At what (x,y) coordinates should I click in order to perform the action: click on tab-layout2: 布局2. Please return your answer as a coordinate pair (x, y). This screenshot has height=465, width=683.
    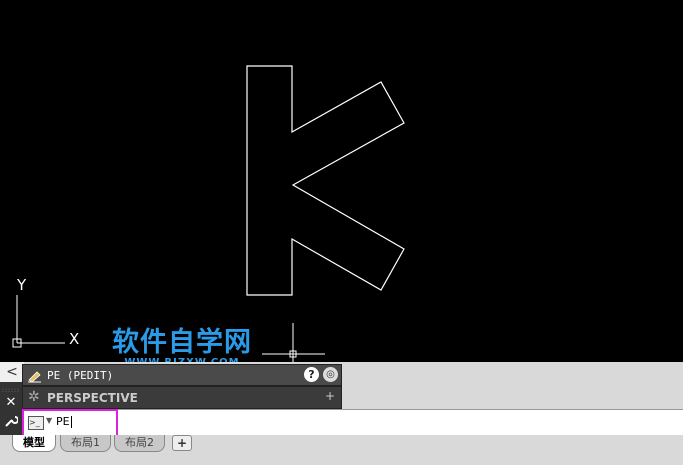
    Looking at the image, I should click on (139, 443).